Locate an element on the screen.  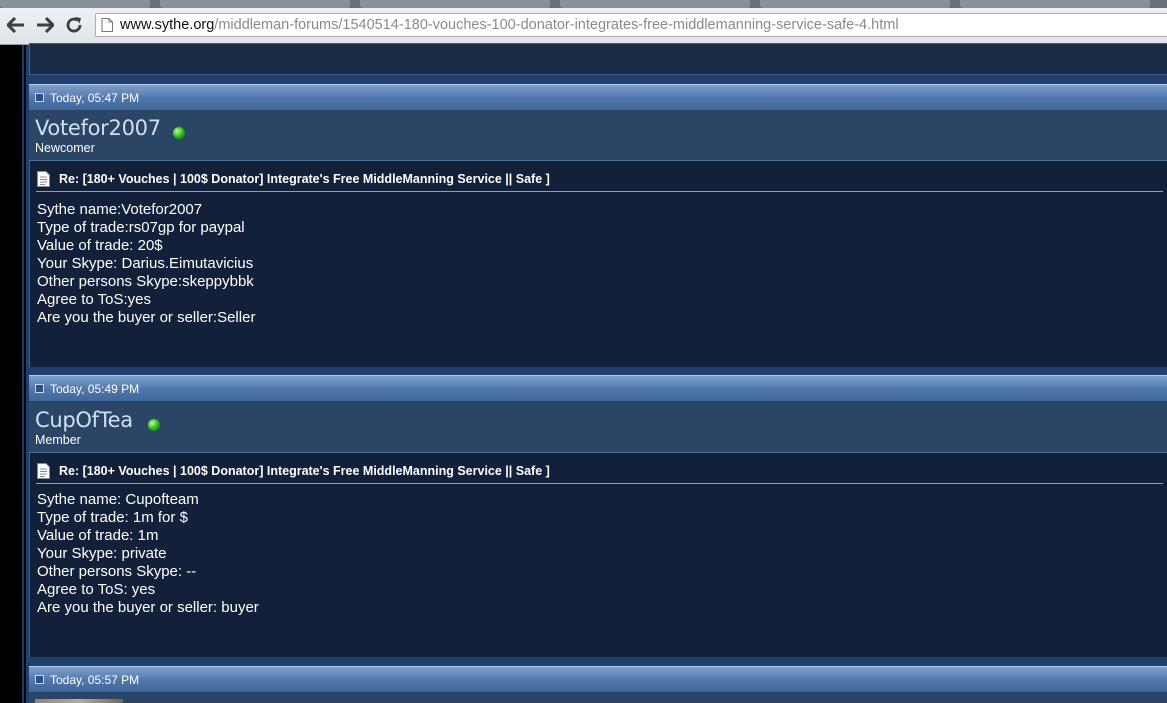
back-button is located at coordinates (16, 25).